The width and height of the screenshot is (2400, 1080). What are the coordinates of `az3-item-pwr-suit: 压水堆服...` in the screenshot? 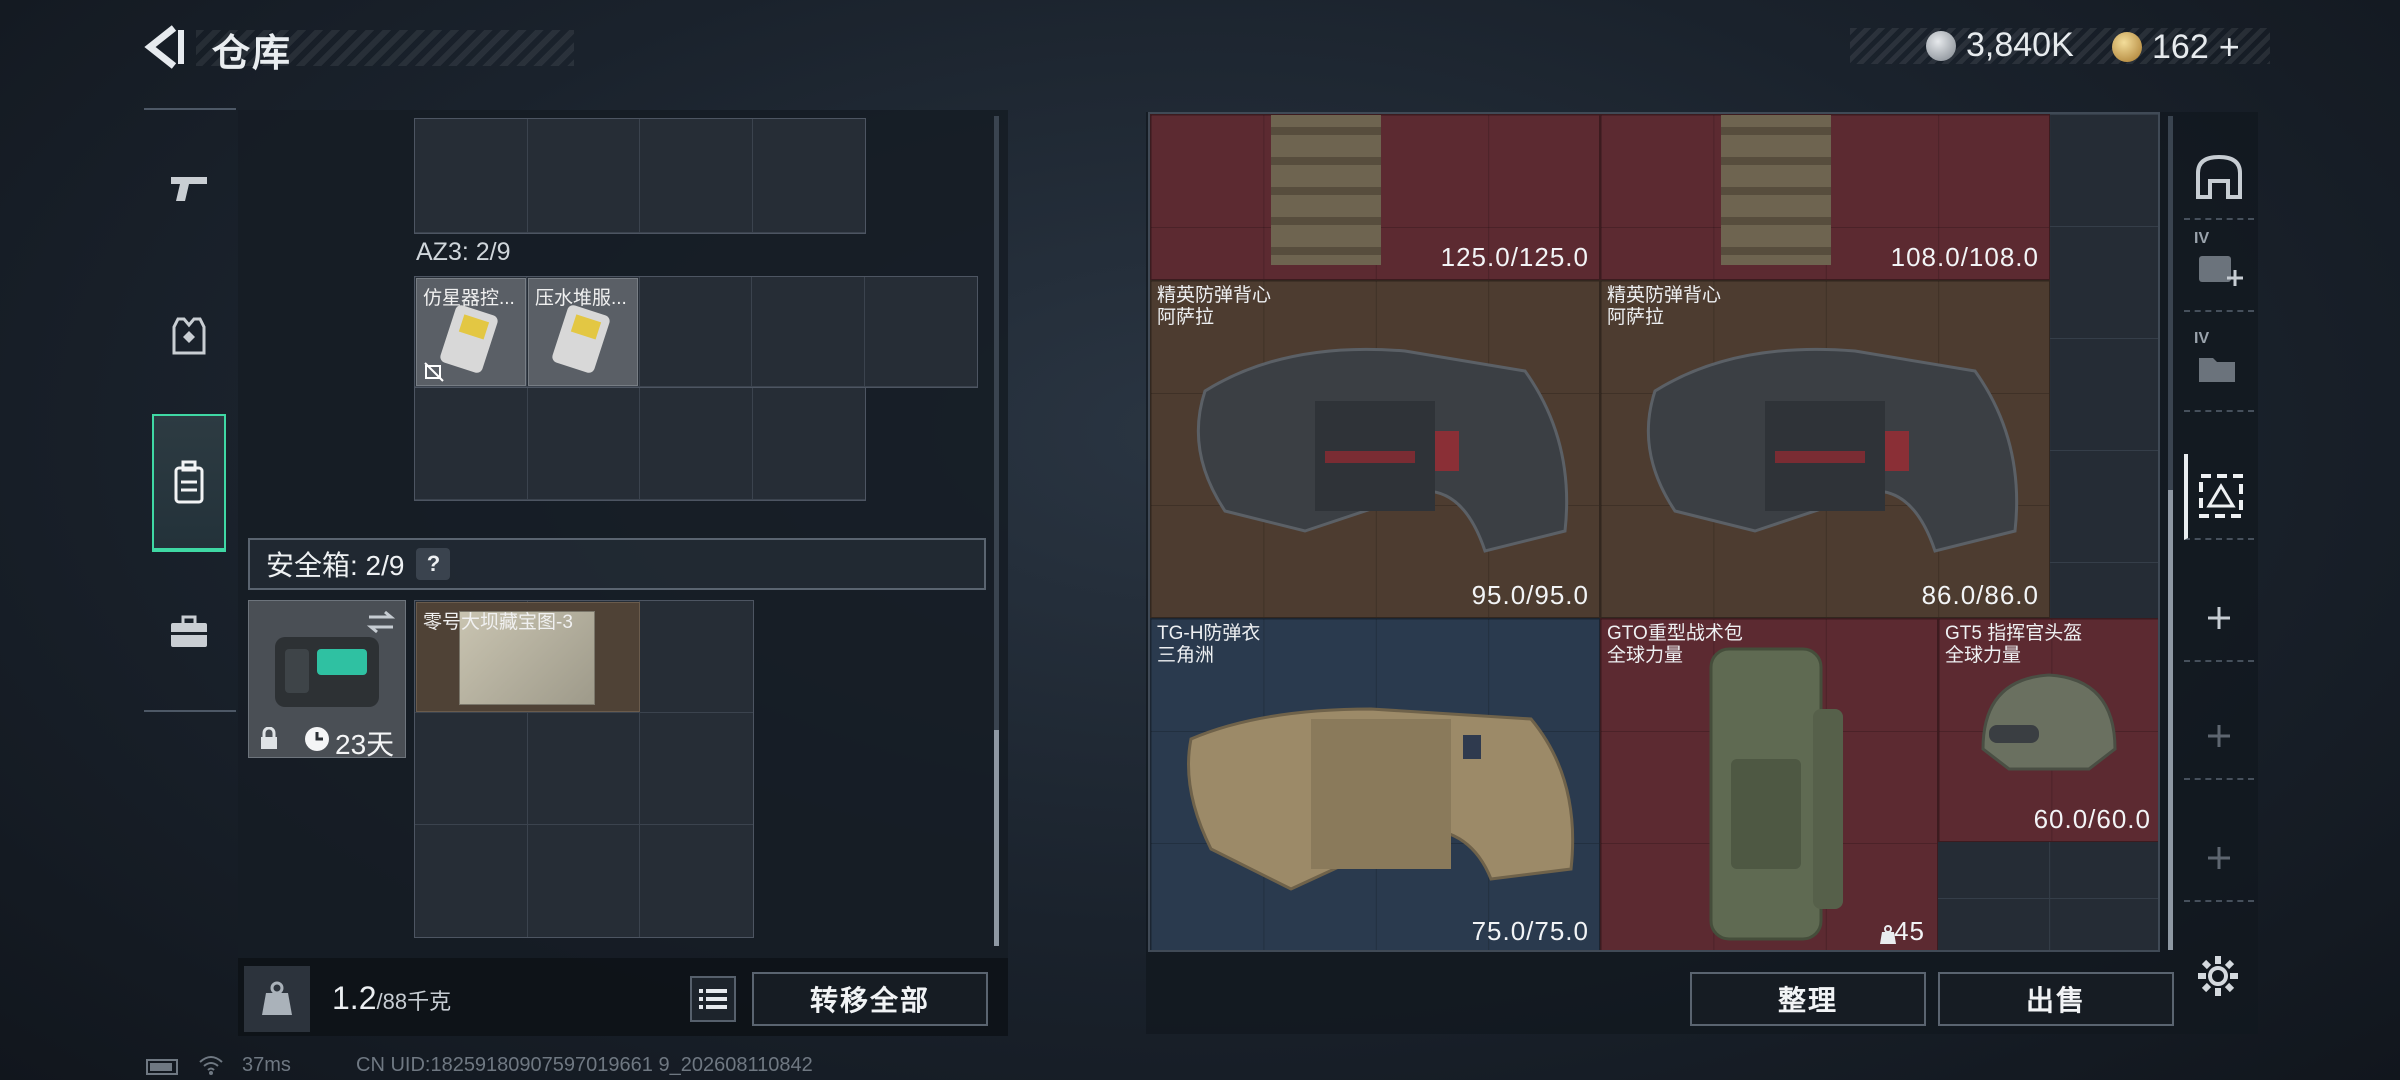 It's located at (583, 332).